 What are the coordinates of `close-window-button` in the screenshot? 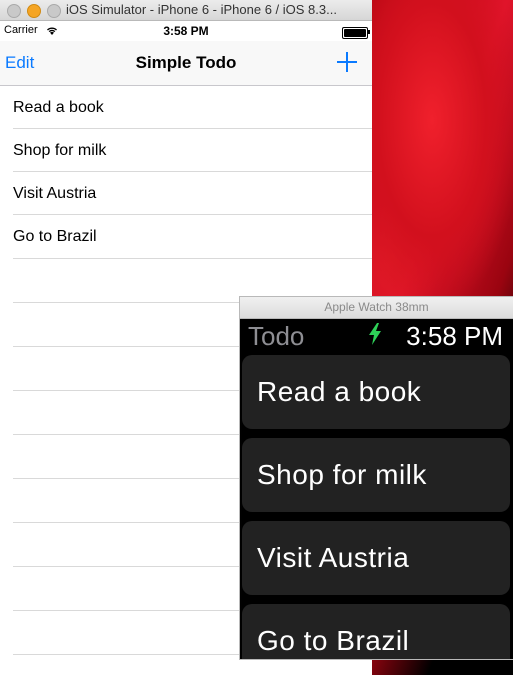 It's located at (14, 11).